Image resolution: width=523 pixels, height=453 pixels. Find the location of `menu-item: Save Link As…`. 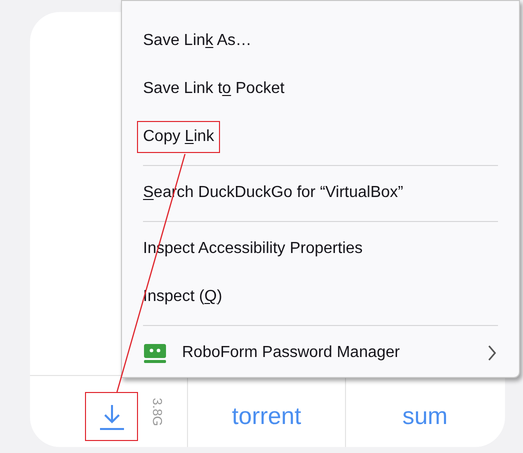

menu-item: Save Link As… is located at coordinates (197, 41).